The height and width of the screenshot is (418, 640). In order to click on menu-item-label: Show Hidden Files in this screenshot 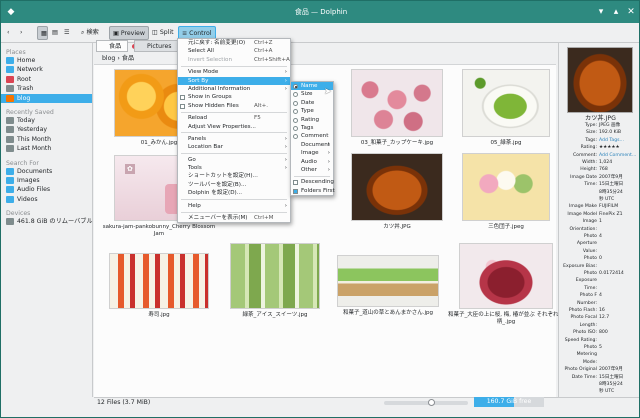, I will do `click(213, 105)`.